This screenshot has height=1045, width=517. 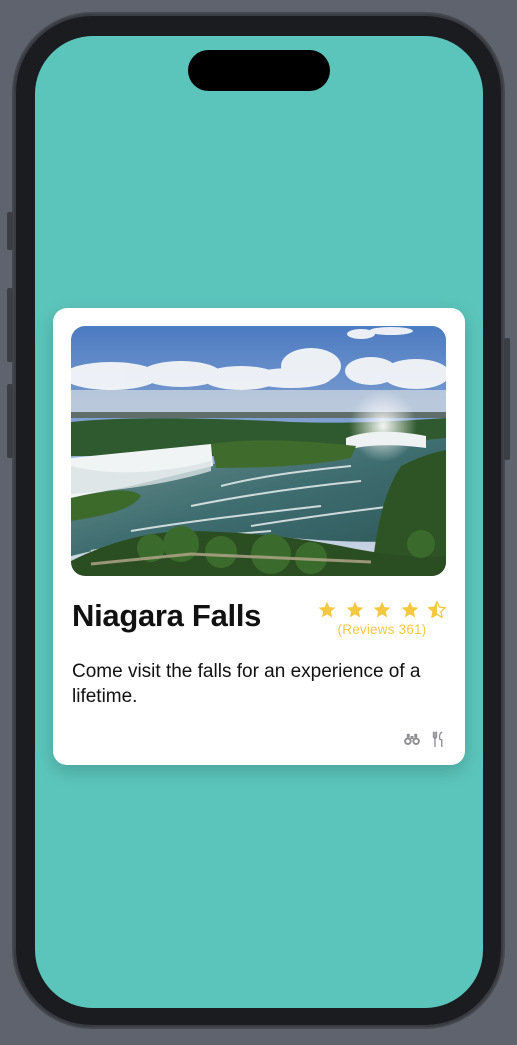 I want to click on volume-down-button, so click(x=10, y=421).